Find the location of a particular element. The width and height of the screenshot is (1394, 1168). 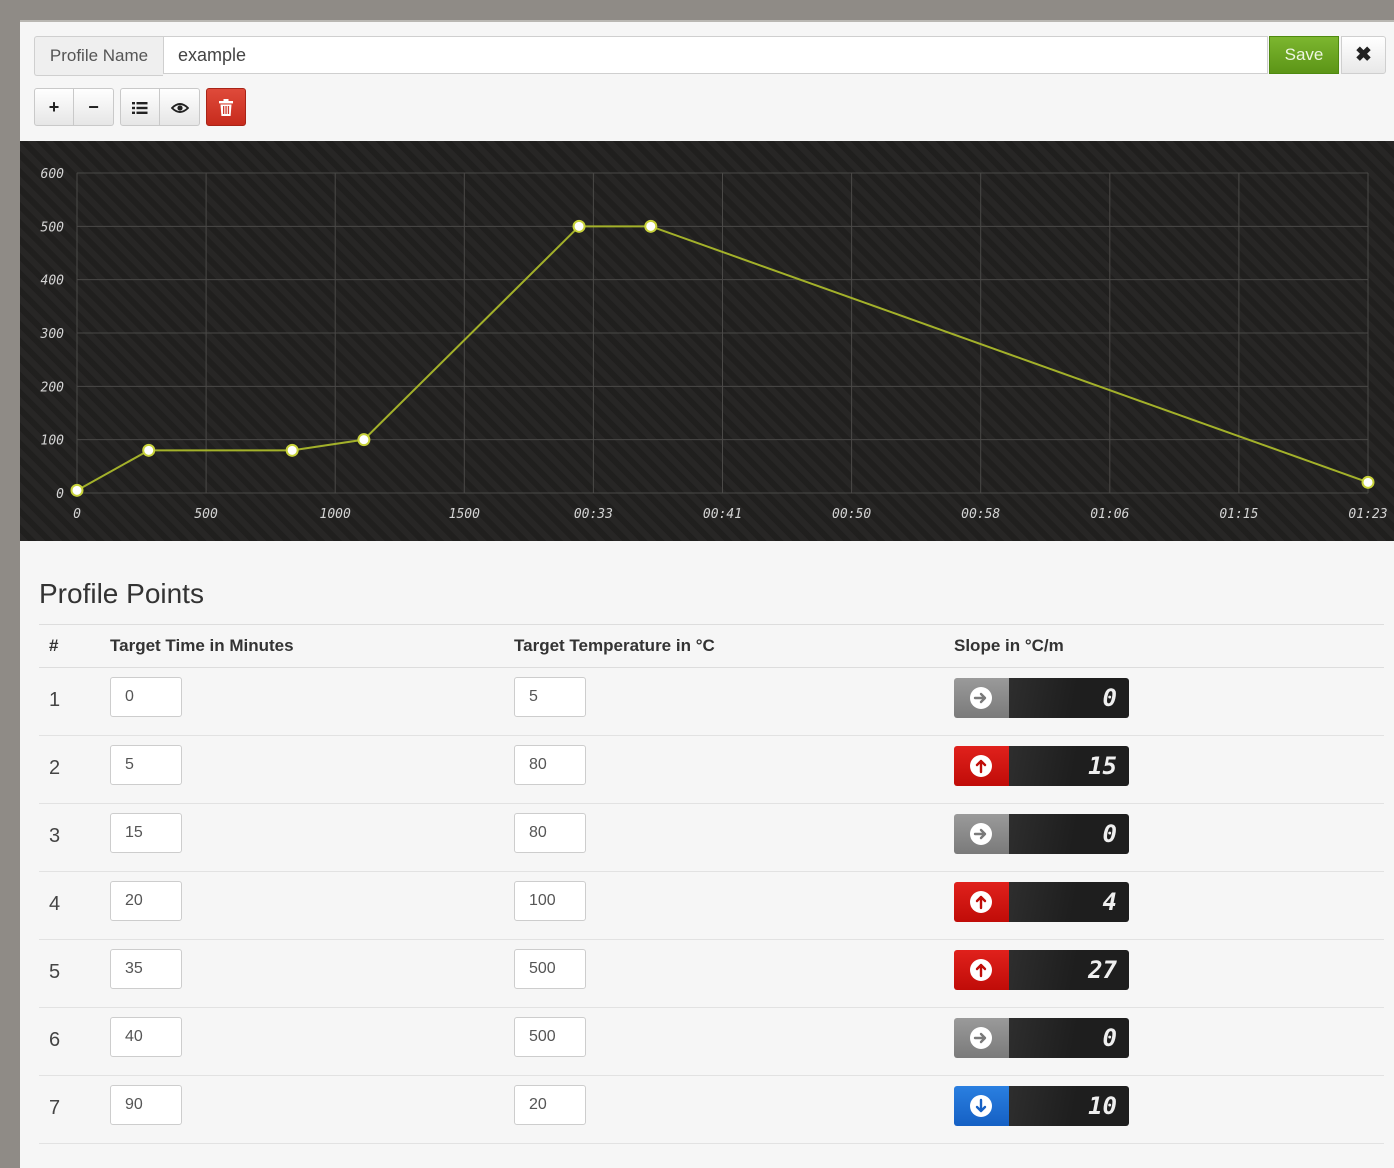

y-tick-label: 100 is located at coordinates (53, 441).